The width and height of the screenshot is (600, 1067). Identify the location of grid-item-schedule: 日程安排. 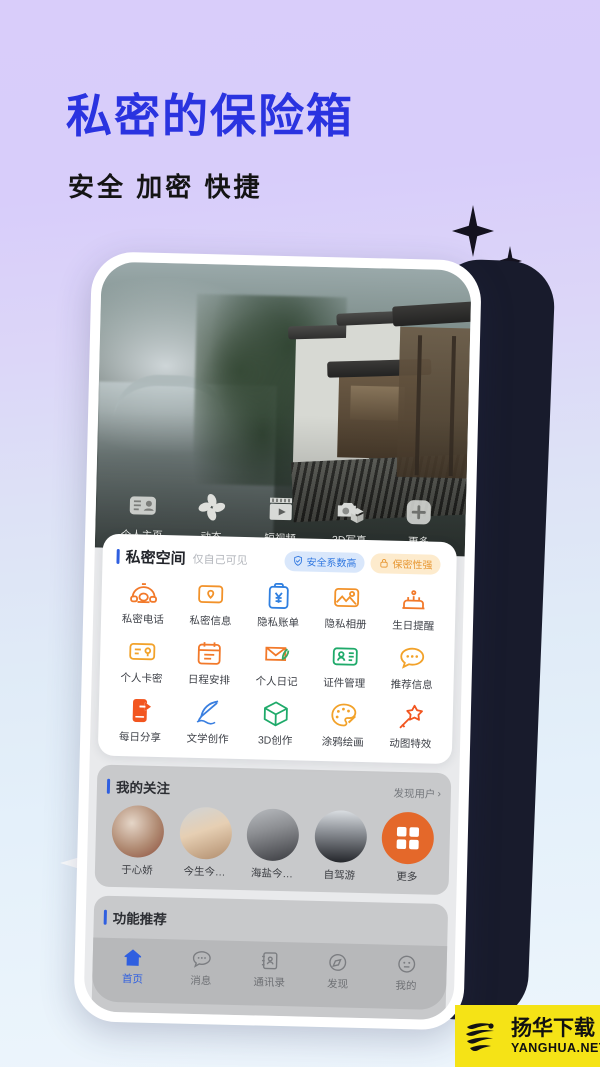
(209, 662).